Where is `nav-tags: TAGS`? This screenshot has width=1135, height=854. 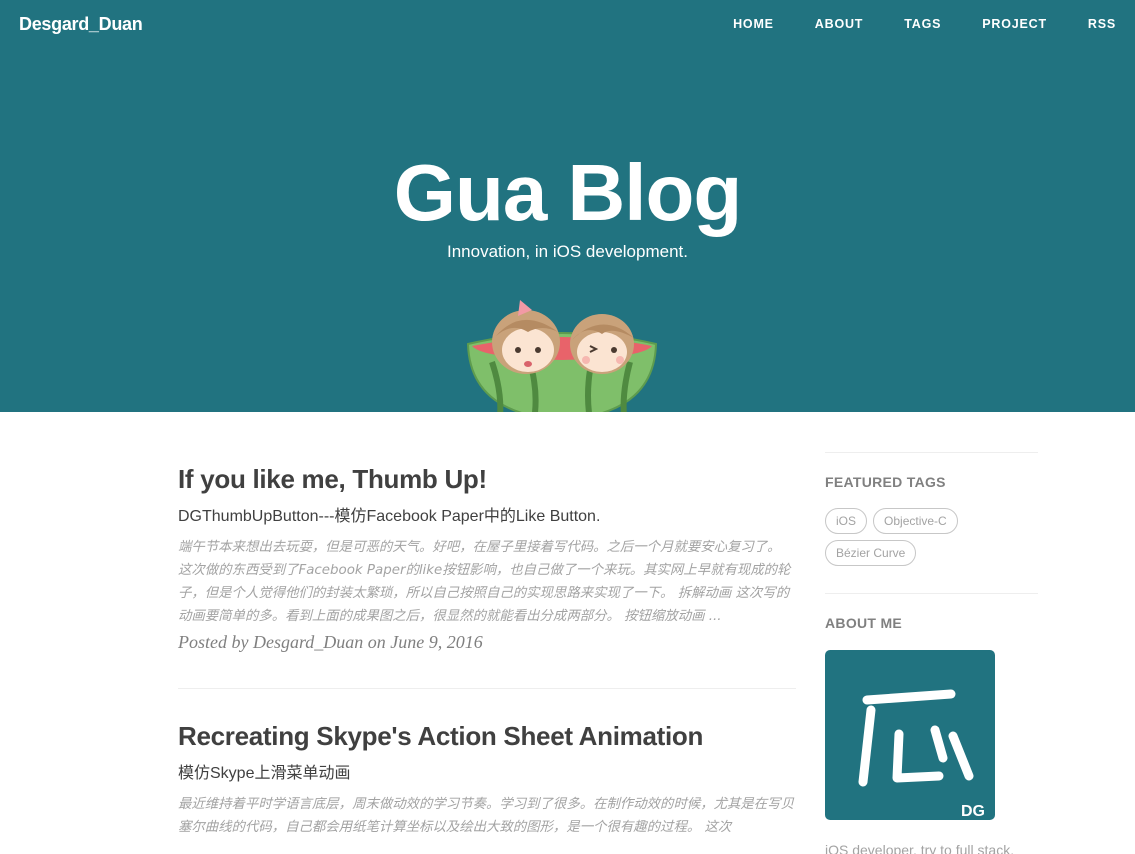
nav-tags: TAGS is located at coordinates (922, 24).